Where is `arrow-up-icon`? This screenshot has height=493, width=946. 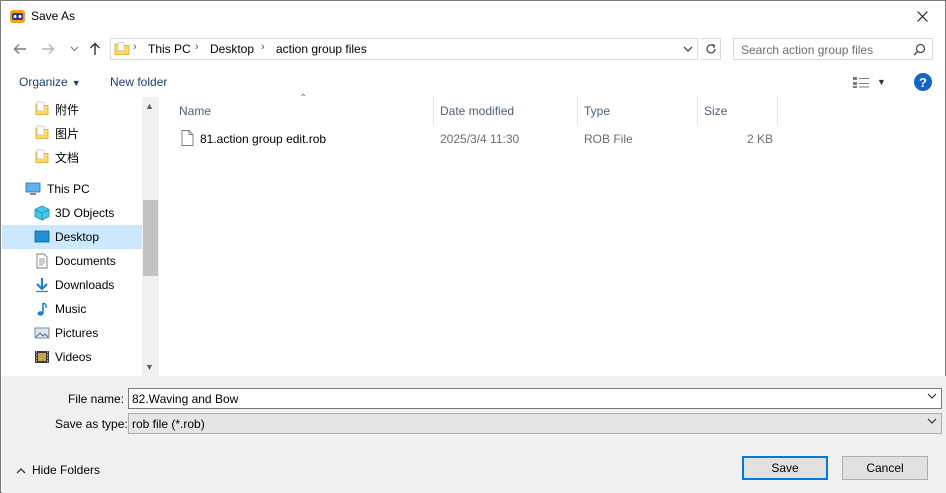
arrow-up-icon is located at coordinates (95, 48).